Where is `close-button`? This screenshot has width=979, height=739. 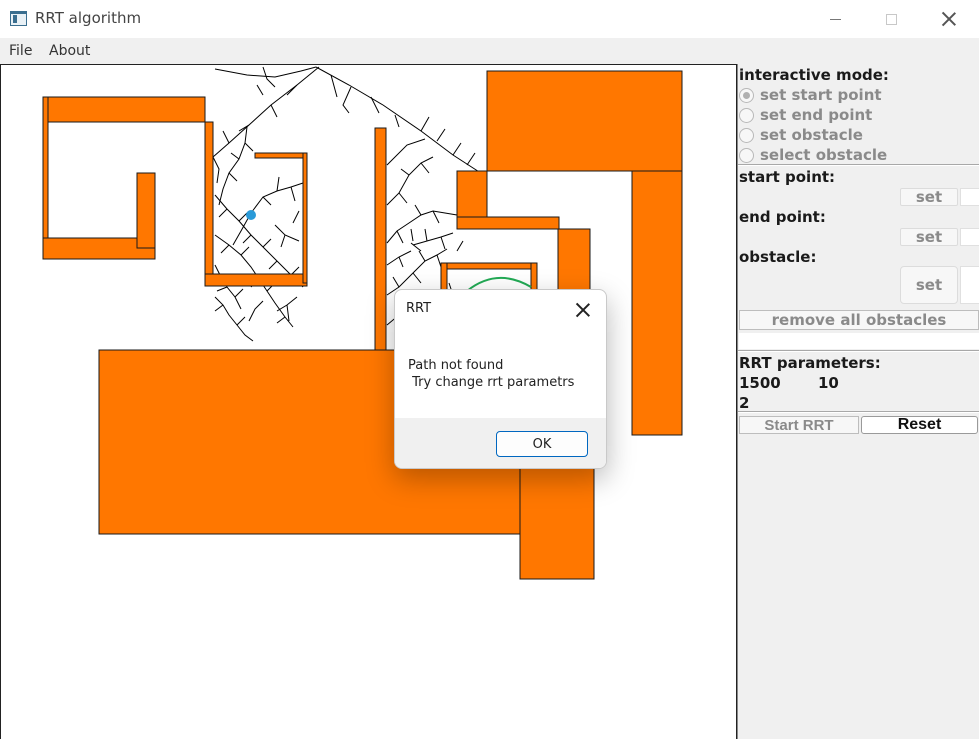
close-button is located at coordinates (949, 19).